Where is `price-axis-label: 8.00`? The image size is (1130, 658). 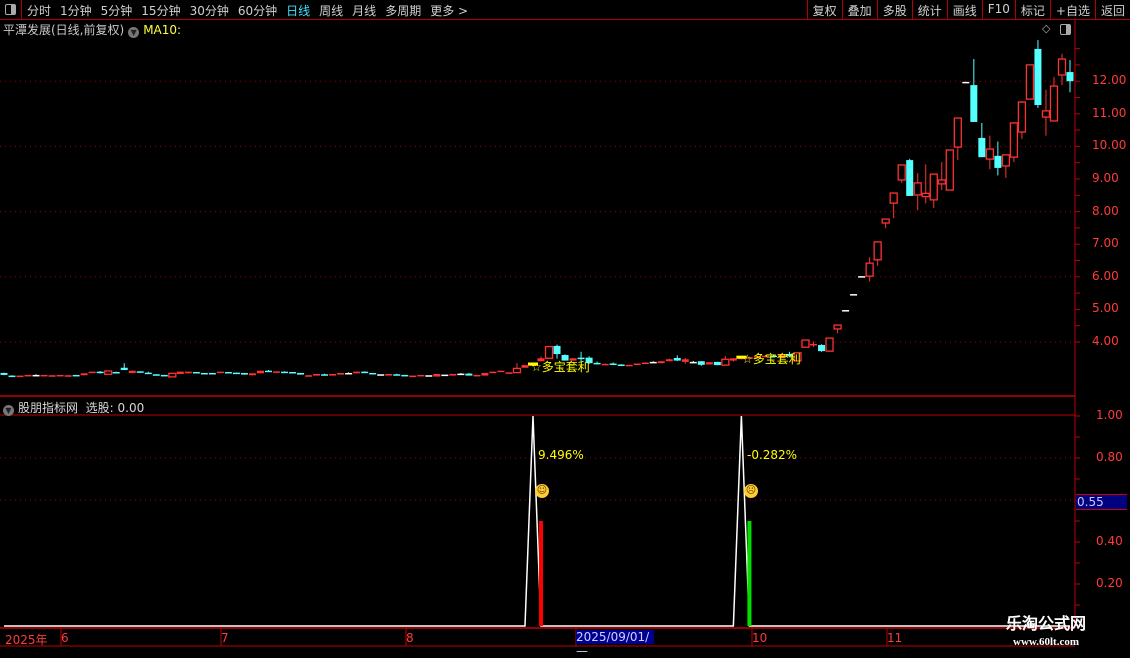 price-axis-label: 8.00 is located at coordinates (1105, 210).